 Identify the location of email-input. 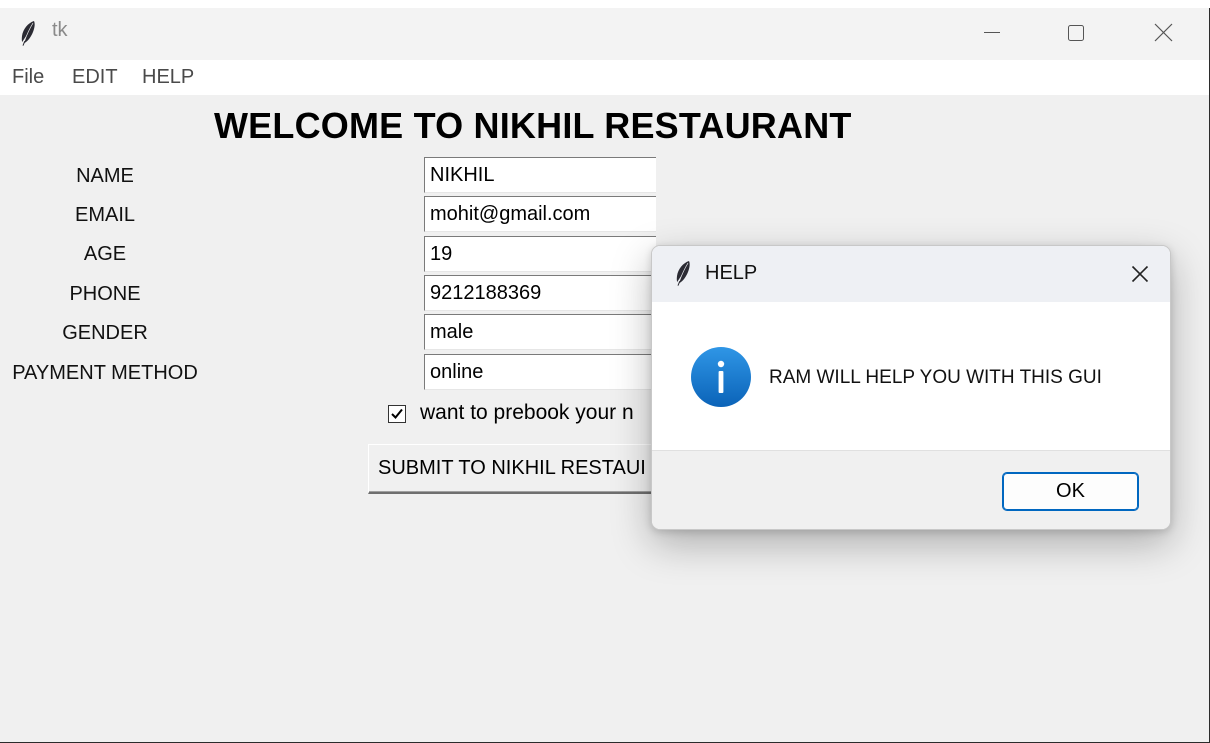
(540, 214).